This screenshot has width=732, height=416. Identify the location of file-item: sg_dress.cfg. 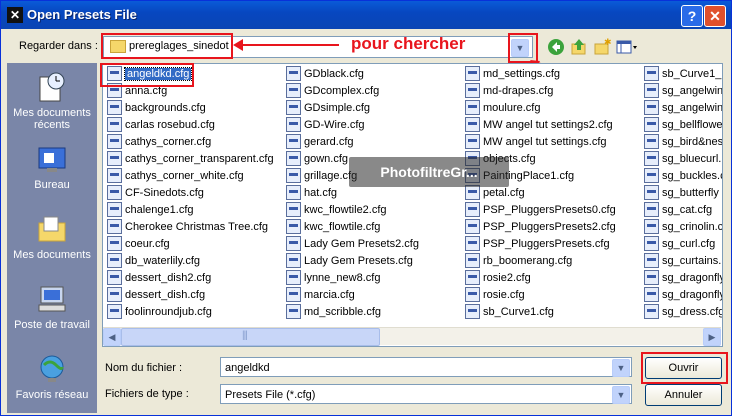
(683, 311).